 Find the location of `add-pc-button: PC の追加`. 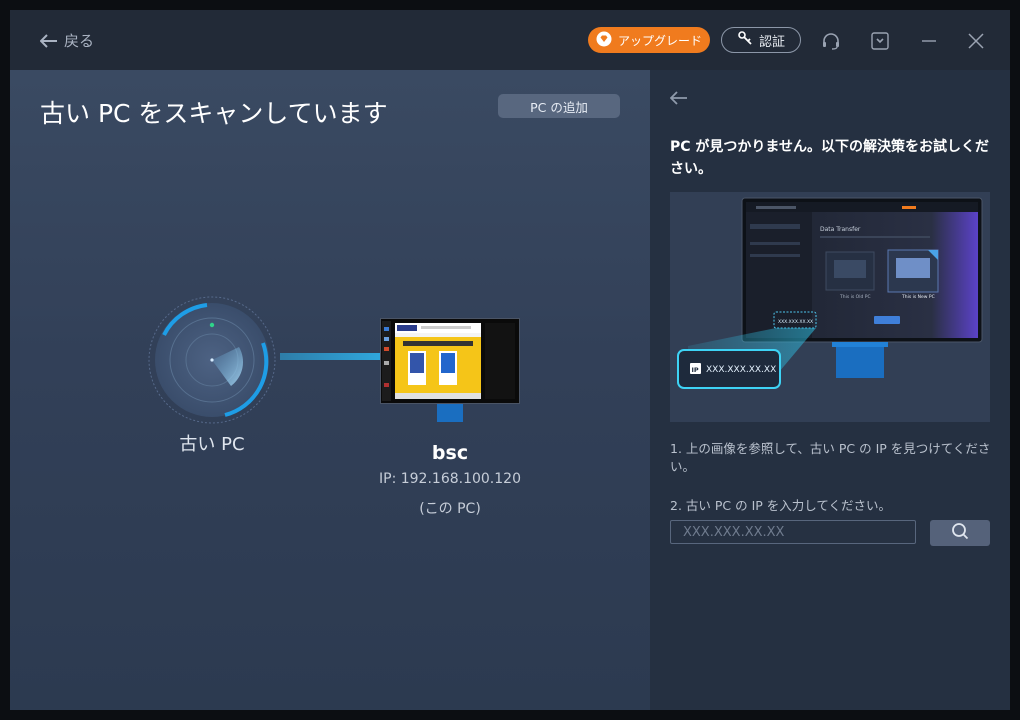

add-pc-button: PC の追加 is located at coordinates (559, 106).